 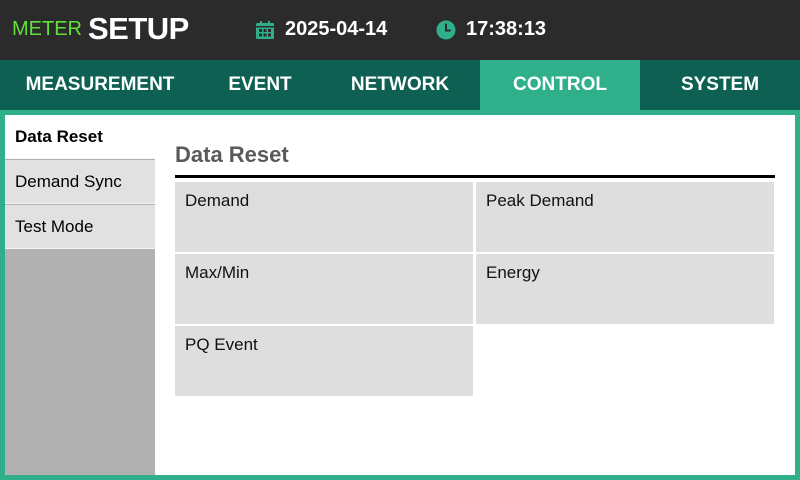 I want to click on brand-prefix: METER, so click(x=47, y=29).